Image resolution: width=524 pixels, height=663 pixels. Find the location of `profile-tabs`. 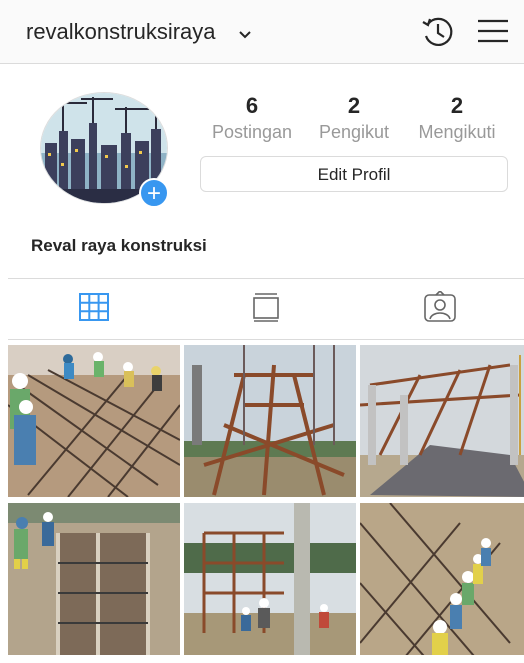

profile-tabs is located at coordinates (266, 309).